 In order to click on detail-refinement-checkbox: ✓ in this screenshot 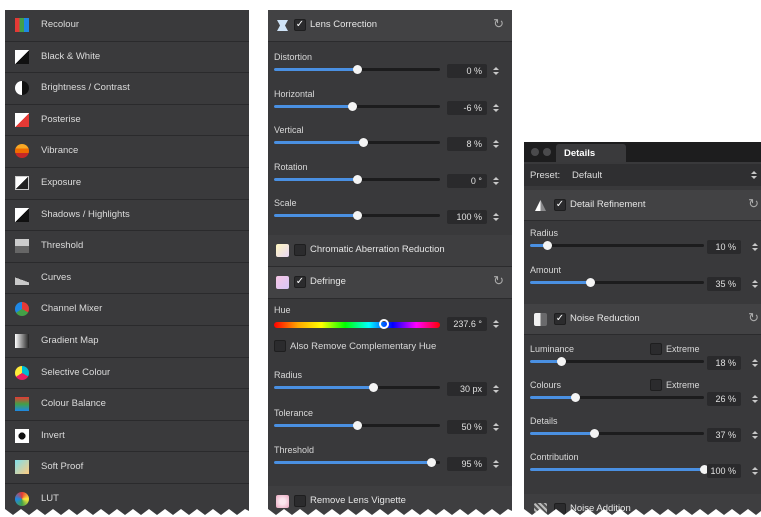, I will do `click(560, 205)`.